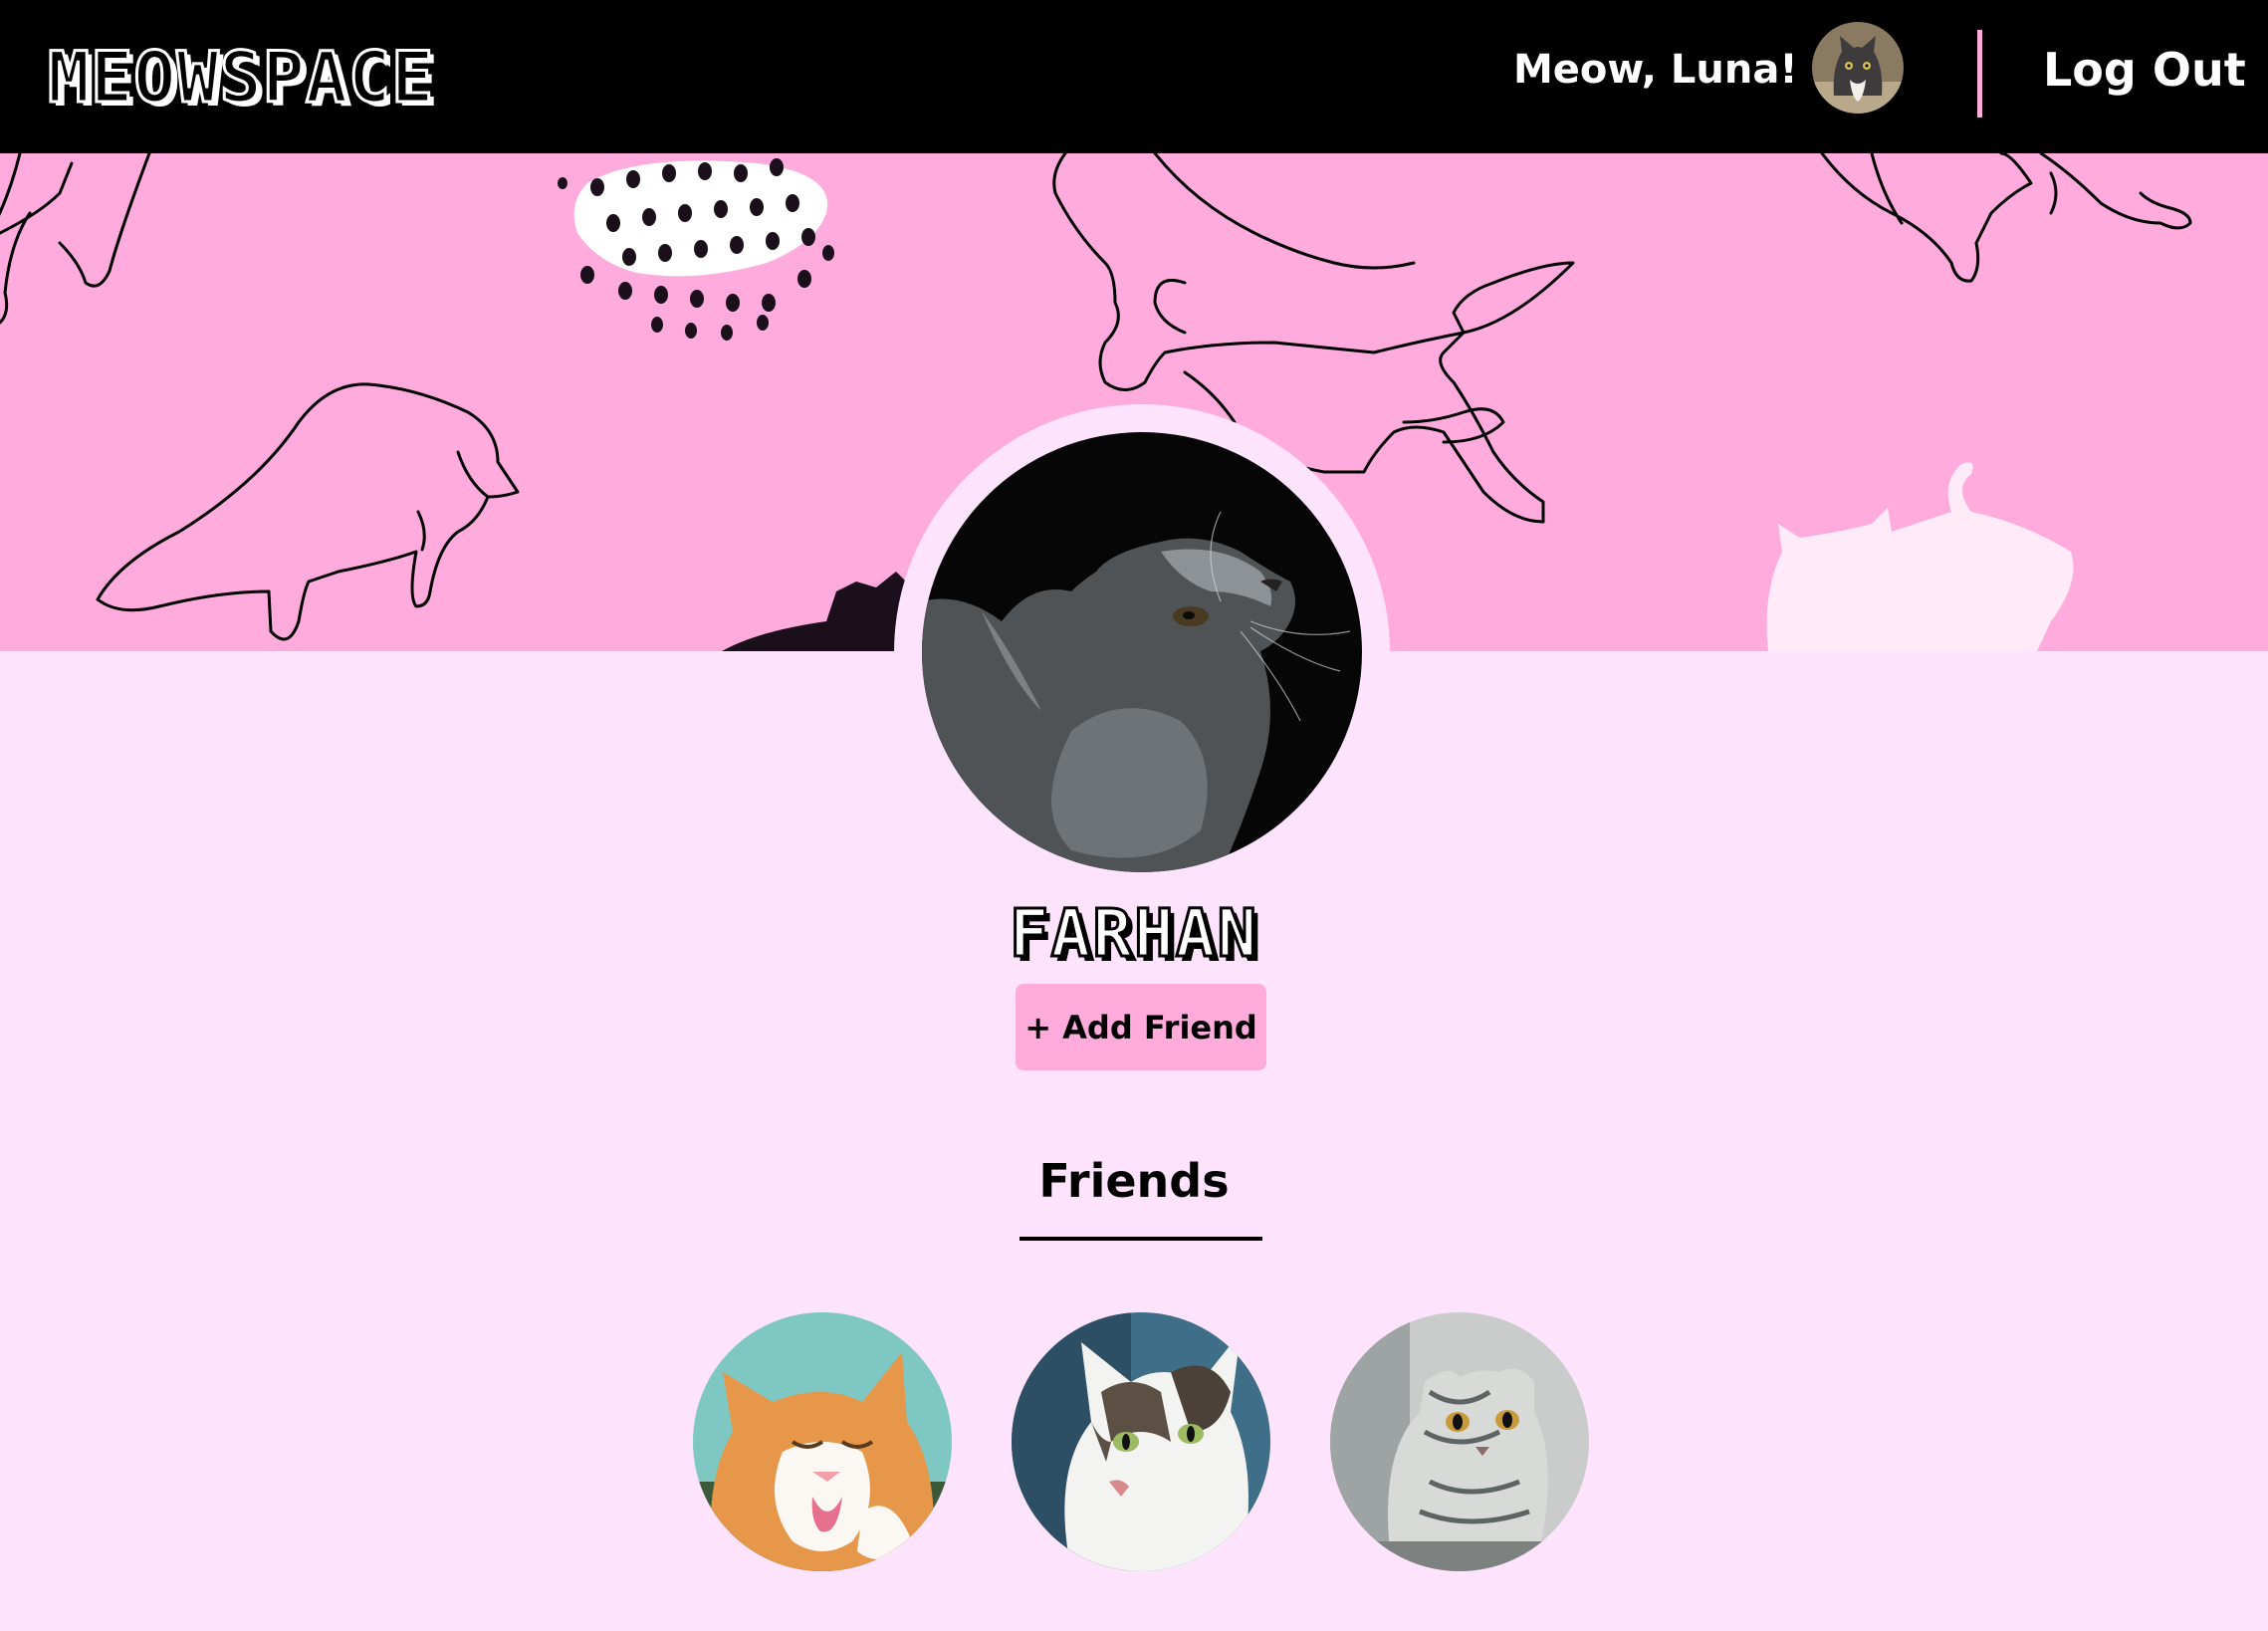 The height and width of the screenshot is (1631, 2268). I want to click on user-greeting: Meow, Luna!, so click(1655, 70).